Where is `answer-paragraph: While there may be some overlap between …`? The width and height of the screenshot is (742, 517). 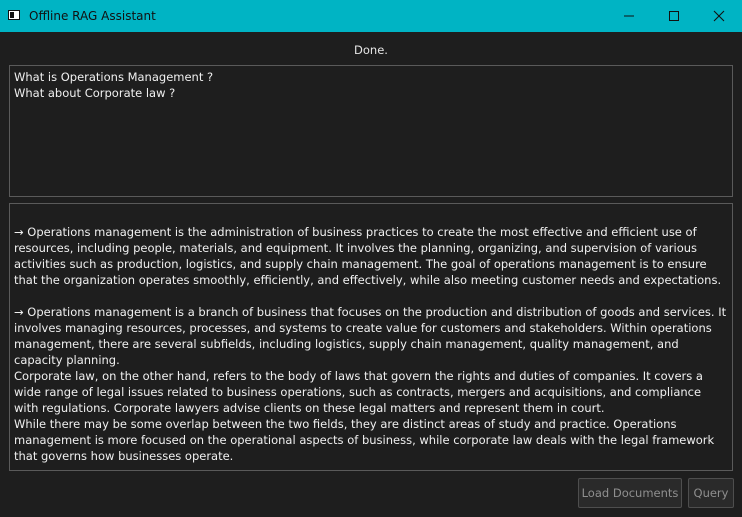
answer-paragraph: While there may be some overlap between … is located at coordinates (364, 440).